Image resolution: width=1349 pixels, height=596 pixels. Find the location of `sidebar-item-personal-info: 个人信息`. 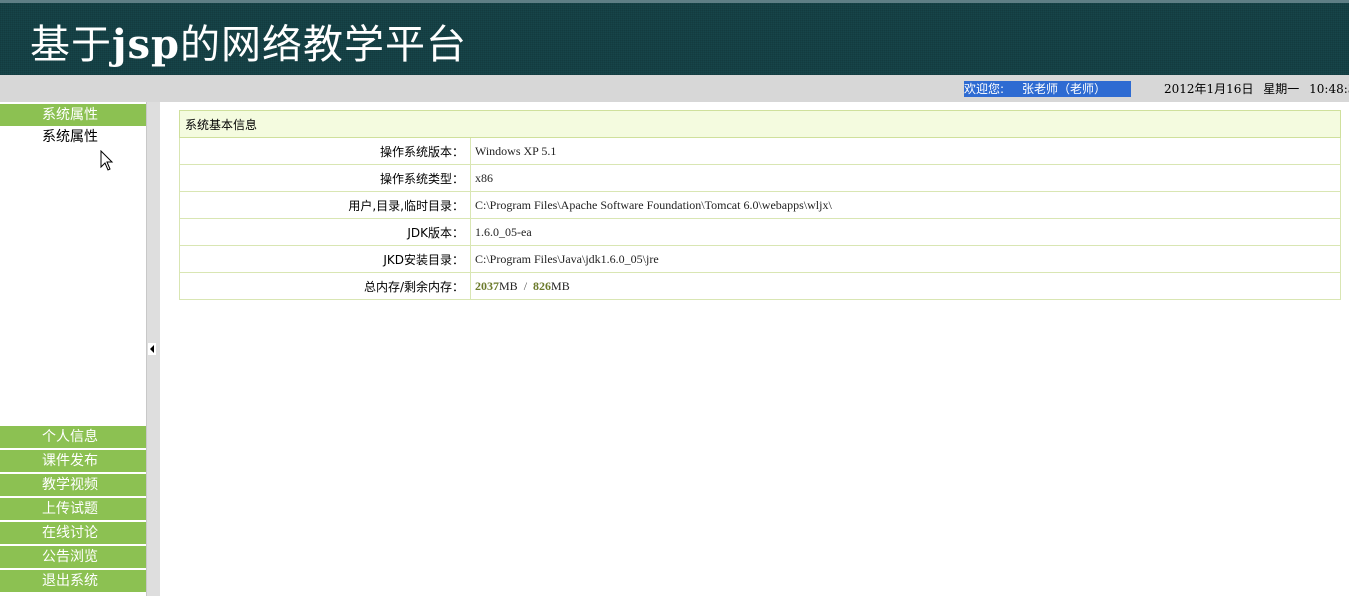

sidebar-item-personal-info: 个人信息 is located at coordinates (73, 437).